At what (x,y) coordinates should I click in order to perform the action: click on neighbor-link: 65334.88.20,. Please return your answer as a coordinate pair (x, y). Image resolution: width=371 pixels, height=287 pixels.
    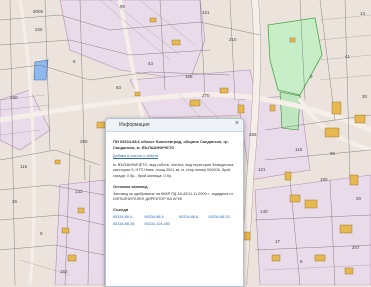
    Looking at the image, I should click on (222, 218).